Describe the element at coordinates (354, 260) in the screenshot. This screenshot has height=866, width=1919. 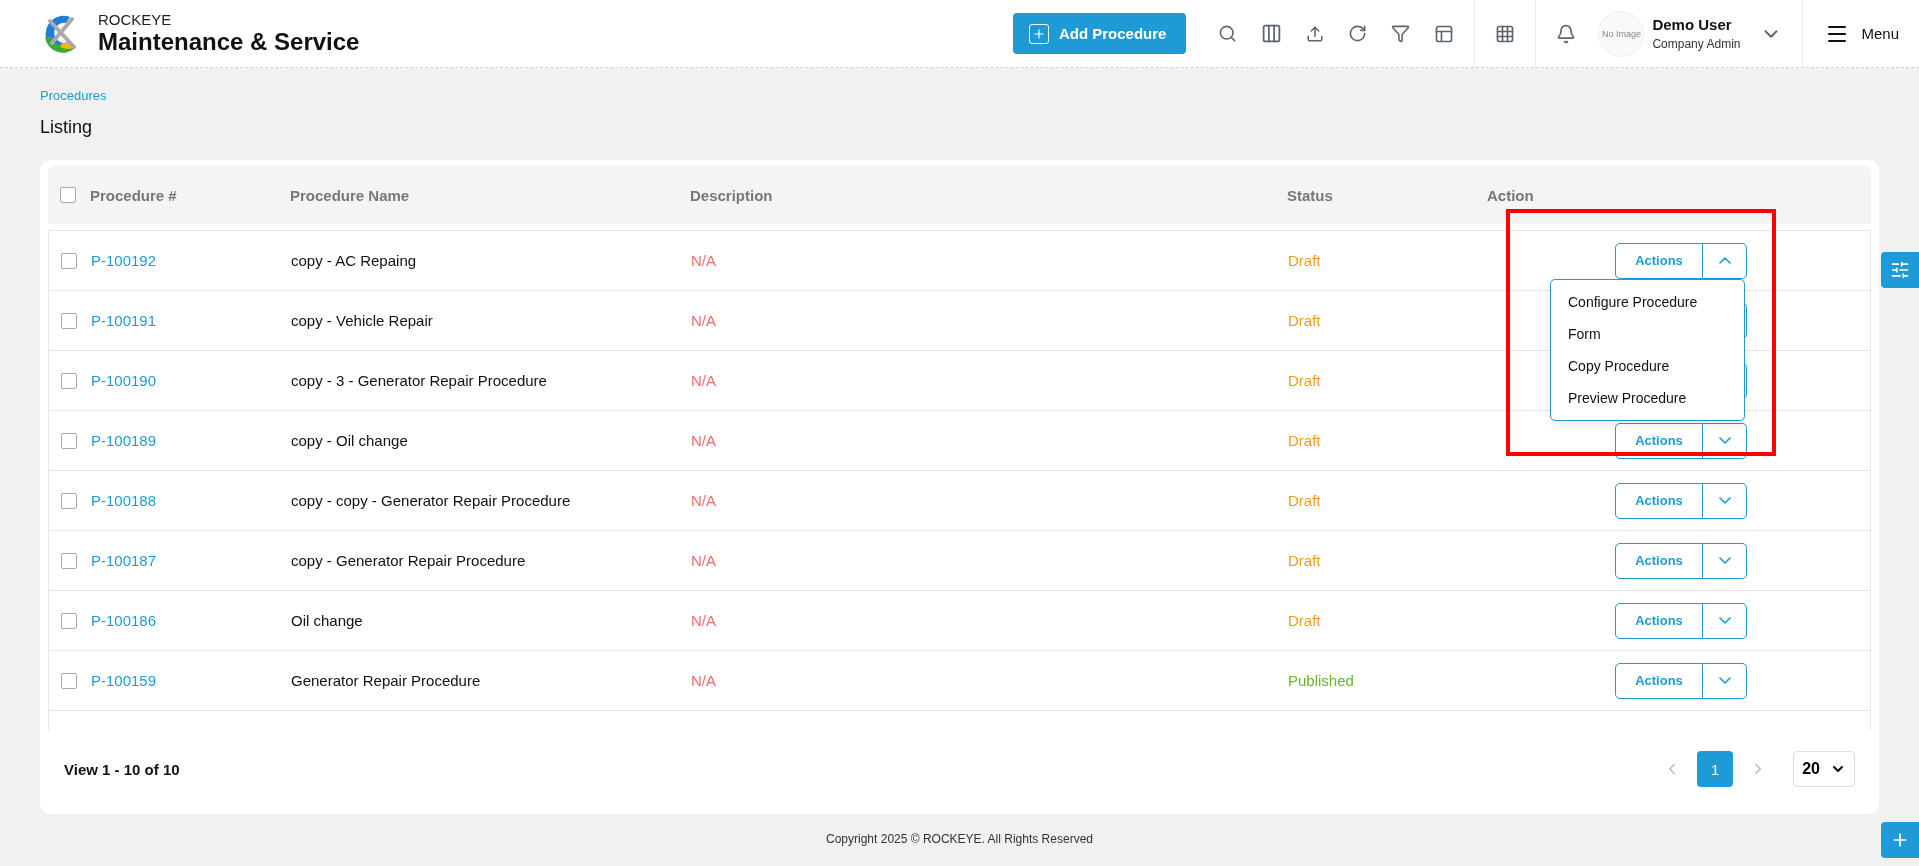
I see `procedure-name: copy - AC Repaing` at that location.